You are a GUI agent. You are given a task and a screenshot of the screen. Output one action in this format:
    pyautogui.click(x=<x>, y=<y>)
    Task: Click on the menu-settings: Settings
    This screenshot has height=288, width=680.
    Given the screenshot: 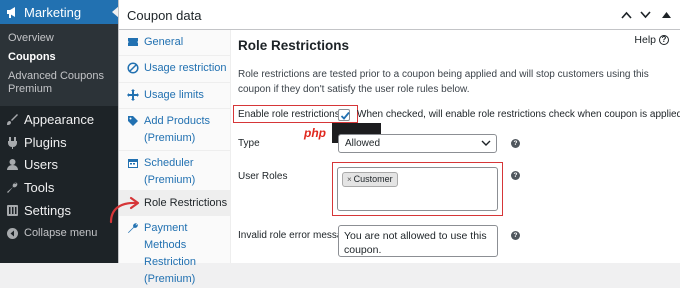 What is the action you would take?
    pyautogui.click(x=59, y=210)
    